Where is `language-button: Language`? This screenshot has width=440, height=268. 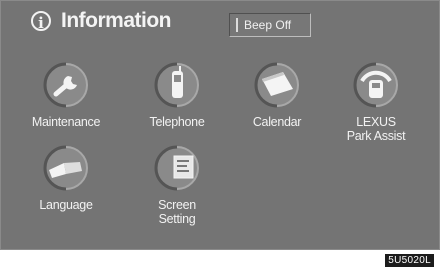 language-button: Language is located at coordinates (66, 178).